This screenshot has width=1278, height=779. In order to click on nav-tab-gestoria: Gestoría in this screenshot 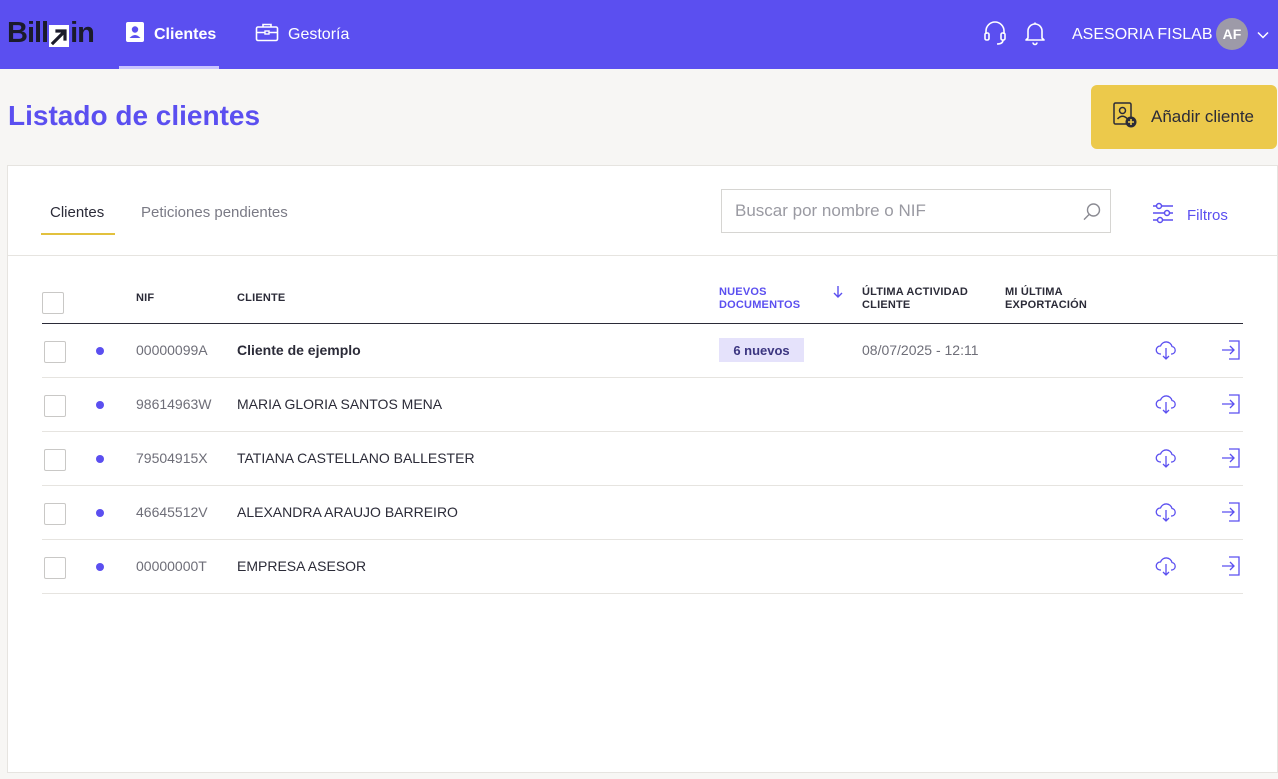, I will do `click(310, 34)`.